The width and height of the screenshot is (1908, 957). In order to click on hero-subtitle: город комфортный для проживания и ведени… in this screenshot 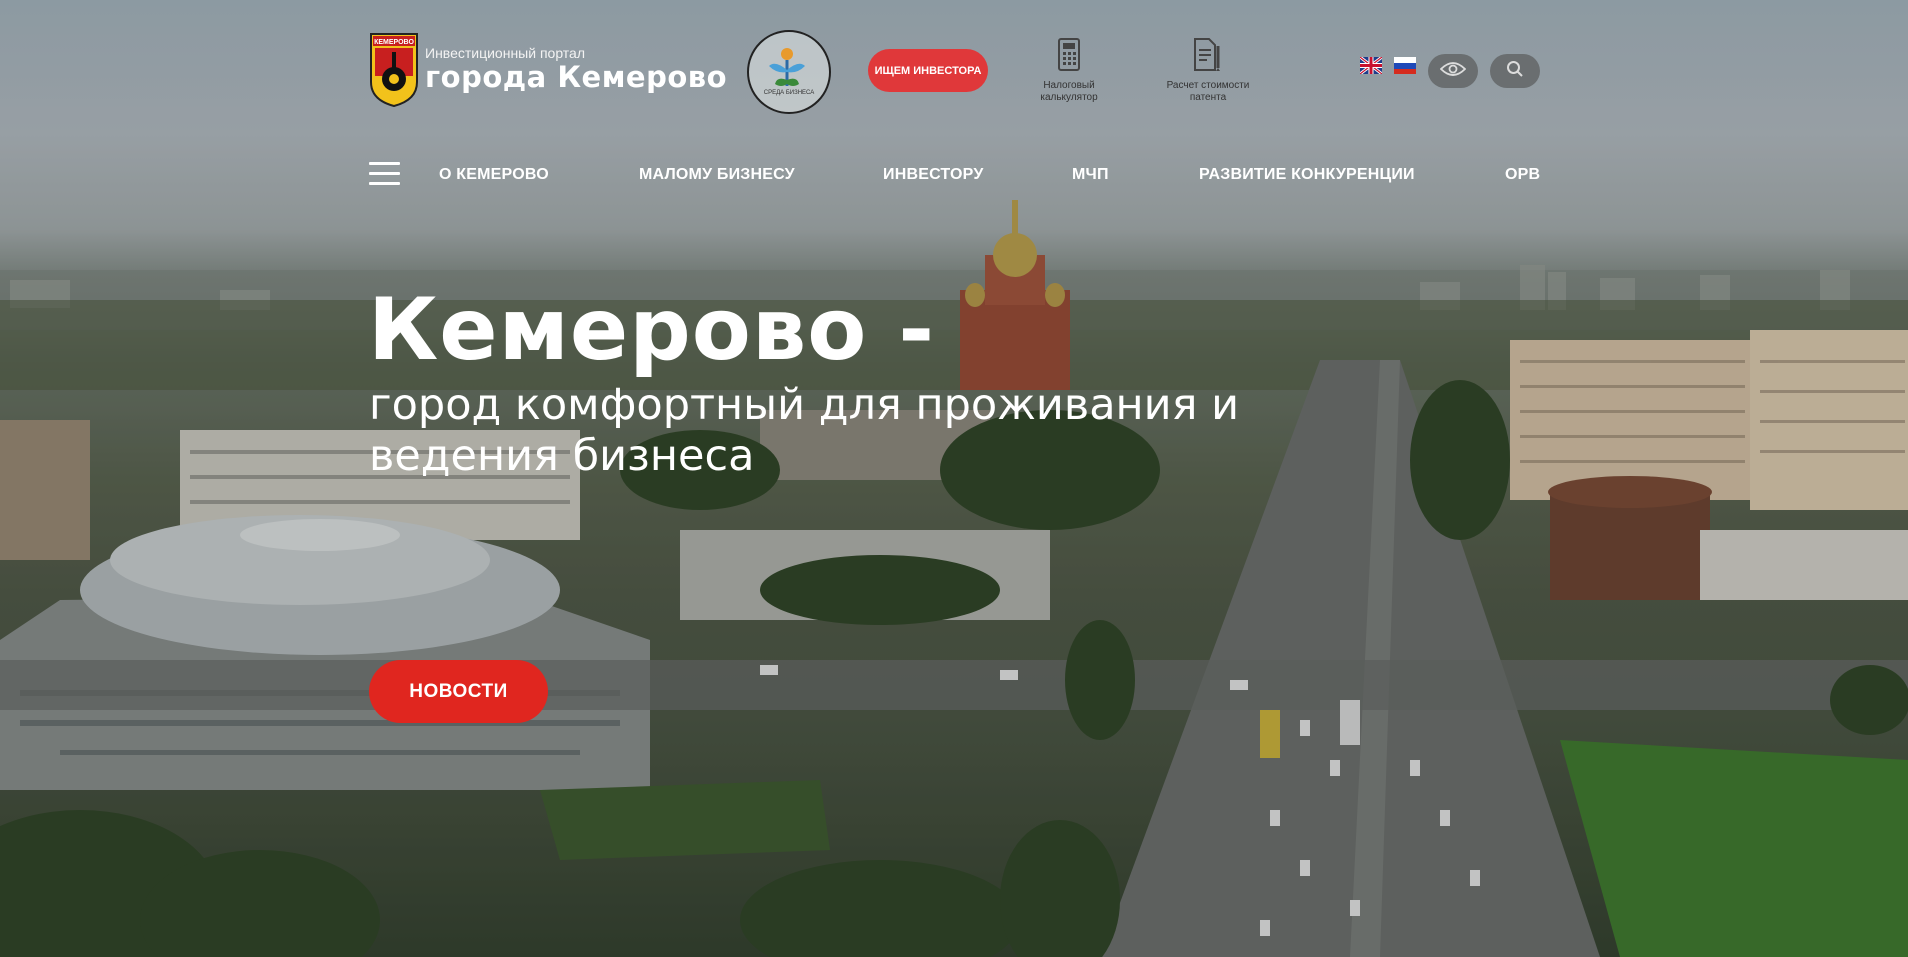, I will do `click(804, 430)`.